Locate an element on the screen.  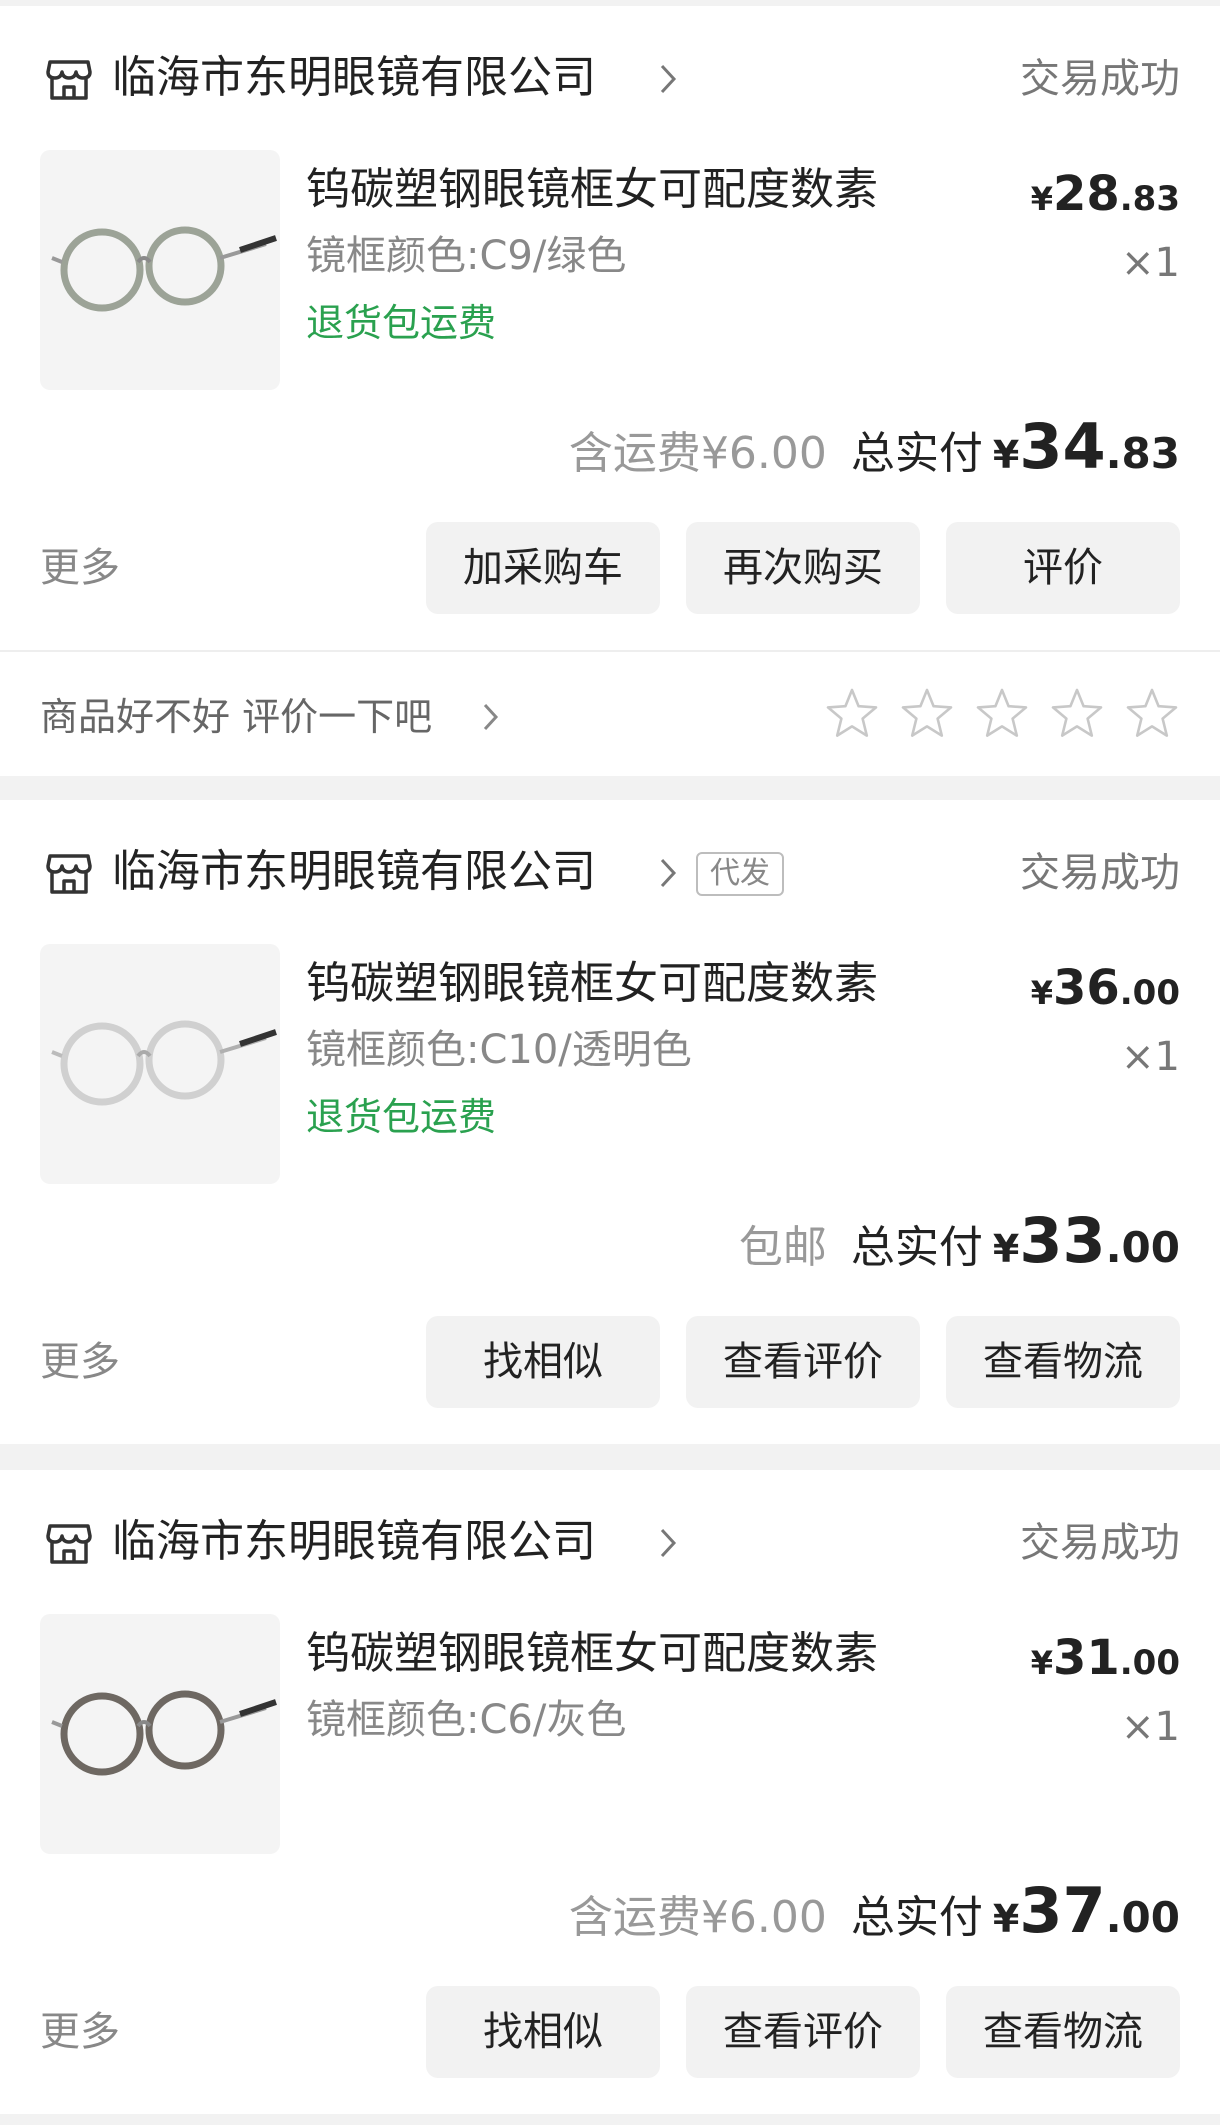
add-to-purchase-cart-button: 加采购车 is located at coordinates (543, 568).